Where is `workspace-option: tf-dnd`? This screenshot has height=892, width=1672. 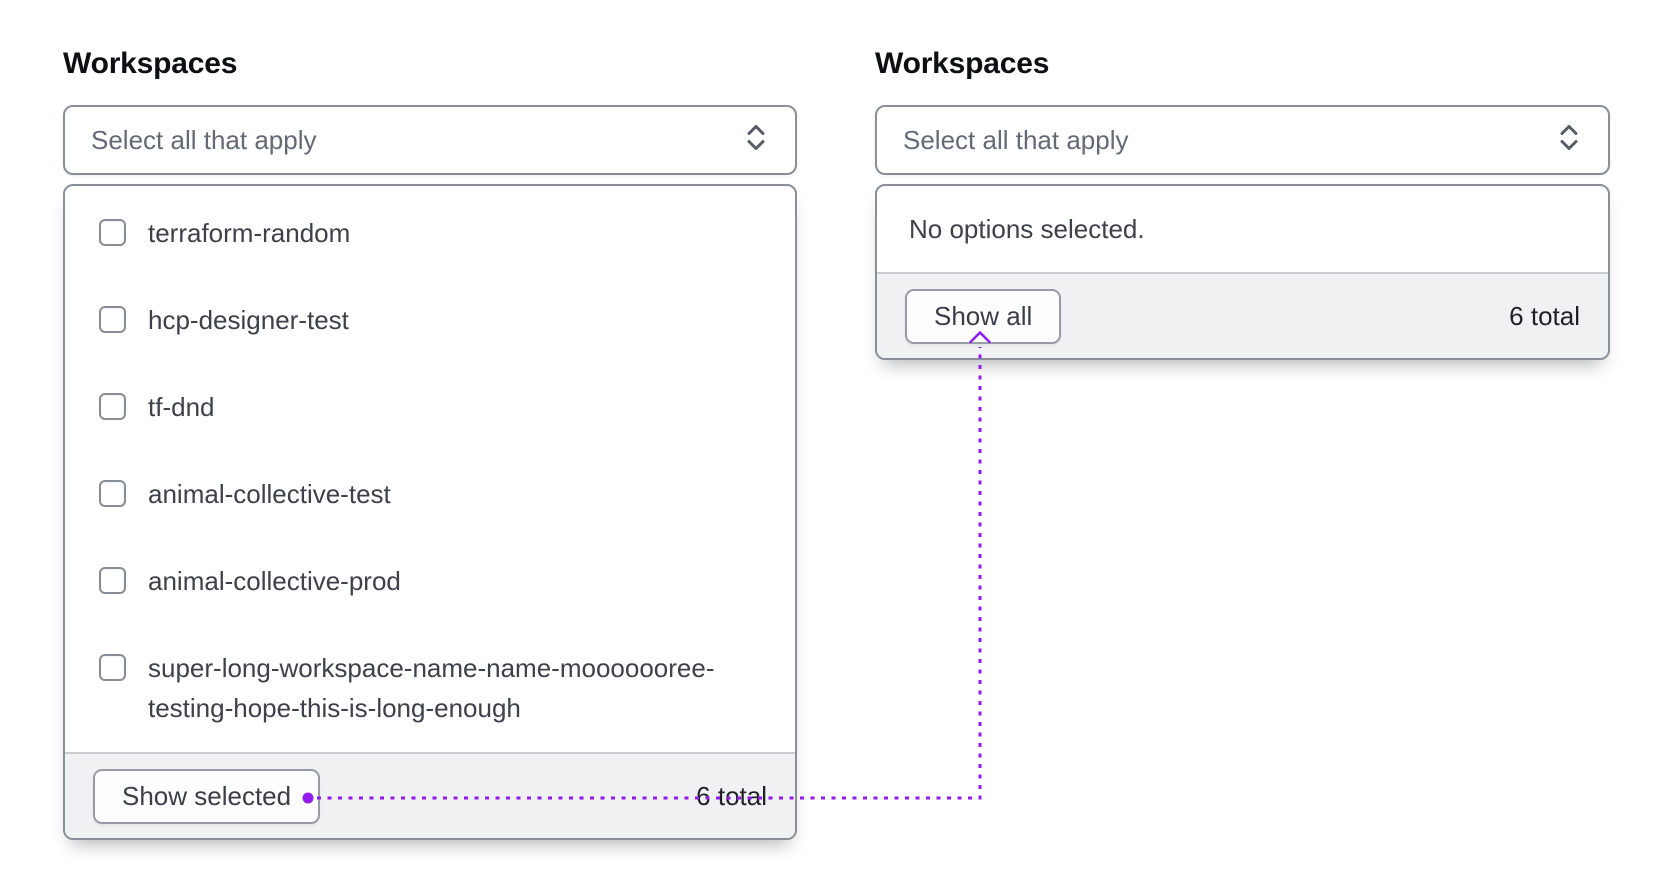 workspace-option: tf-dnd is located at coordinates (434, 407).